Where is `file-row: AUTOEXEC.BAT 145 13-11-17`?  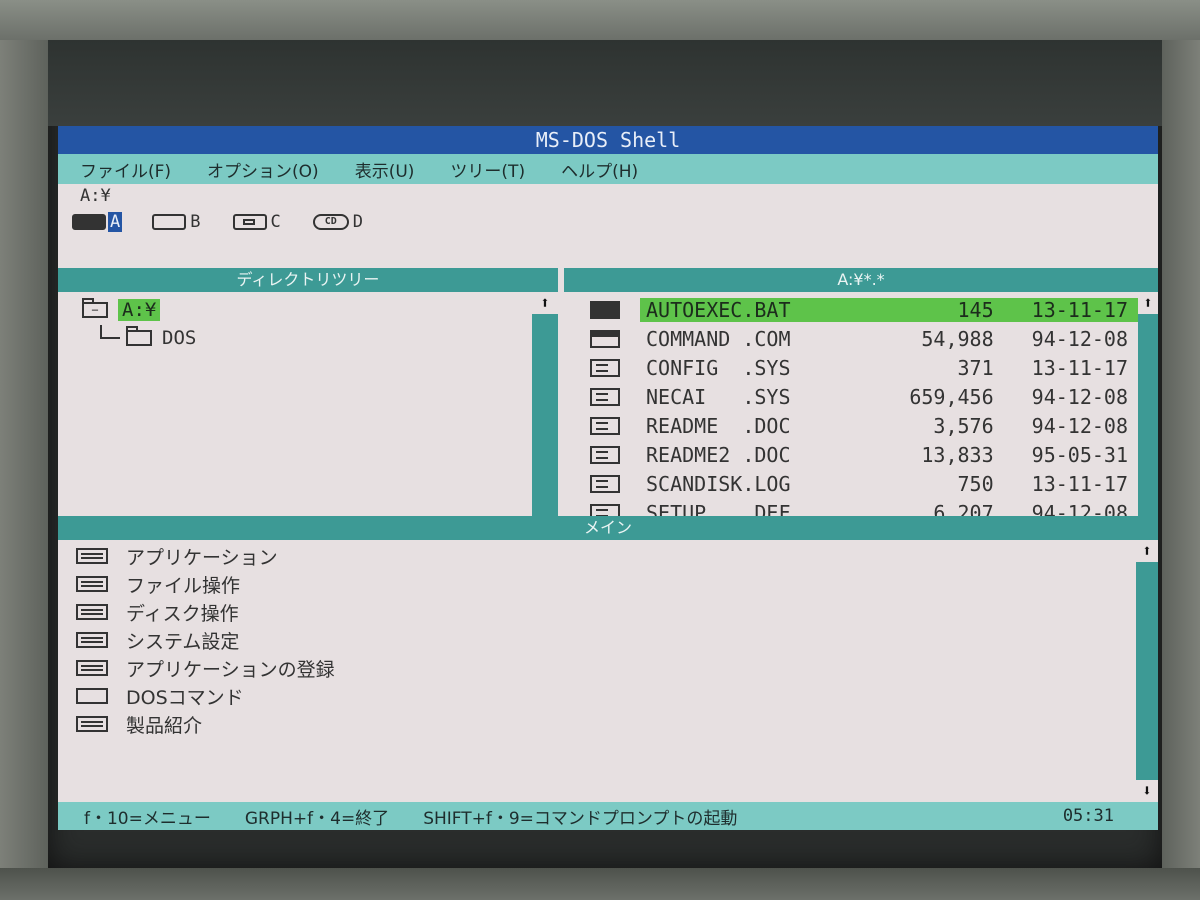 file-row: AUTOEXEC.BAT 145 13-11-17 is located at coordinates (851, 310).